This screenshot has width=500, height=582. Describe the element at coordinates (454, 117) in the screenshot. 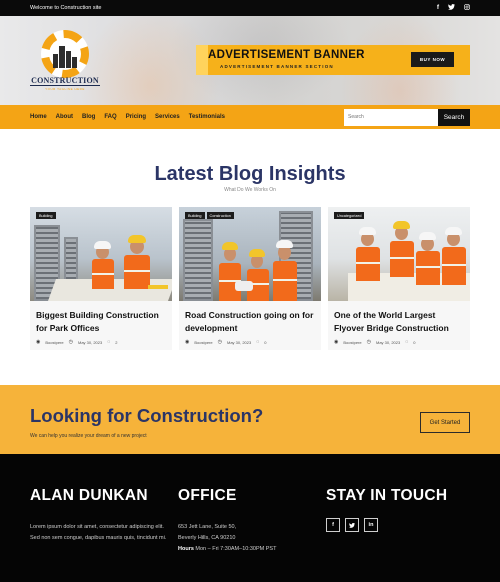

I see `search-button: Search` at that location.